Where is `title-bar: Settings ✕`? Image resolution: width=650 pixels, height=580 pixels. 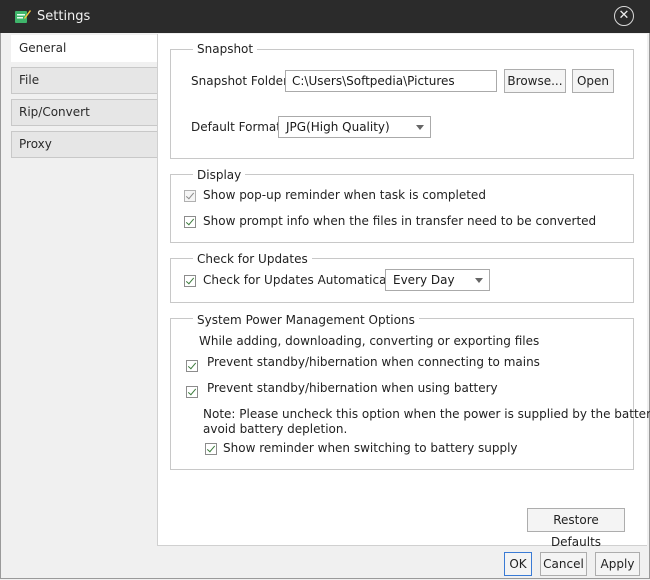 title-bar: Settings ✕ is located at coordinates (325, 16).